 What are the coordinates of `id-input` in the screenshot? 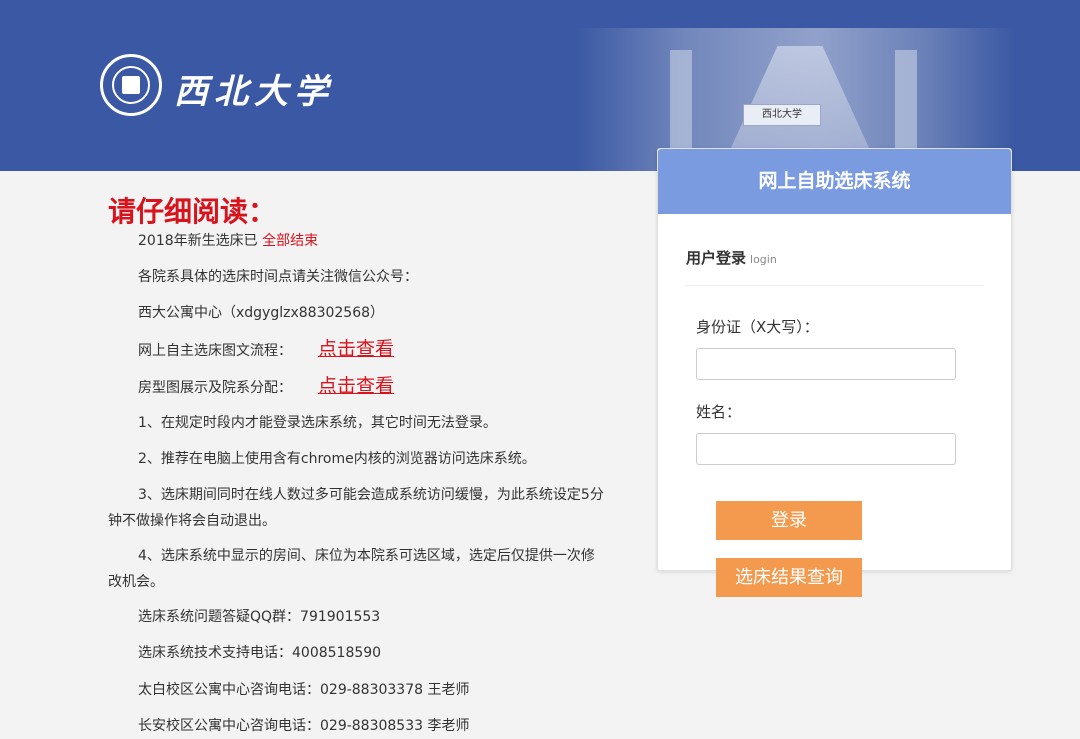 It's located at (826, 364).